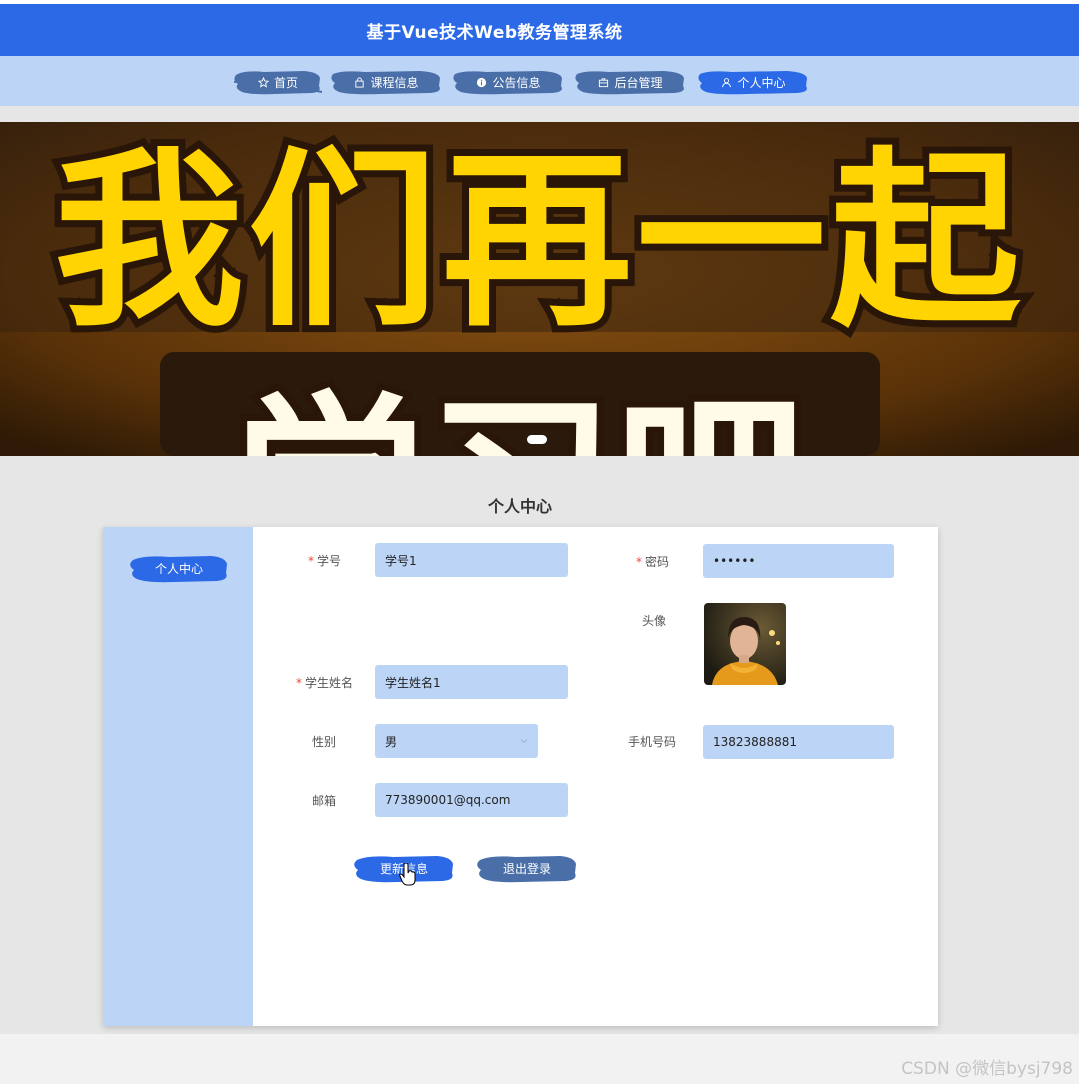 The image size is (1079, 1084). What do you see at coordinates (651, 742) in the screenshot?
I see `phone-label: 手机号码` at bounding box center [651, 742].